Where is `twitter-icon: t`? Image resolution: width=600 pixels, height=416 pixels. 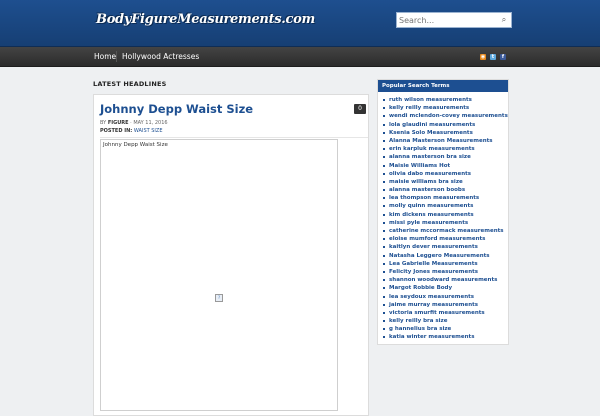 twitter-icon: t is located at coordinates (493, 57).